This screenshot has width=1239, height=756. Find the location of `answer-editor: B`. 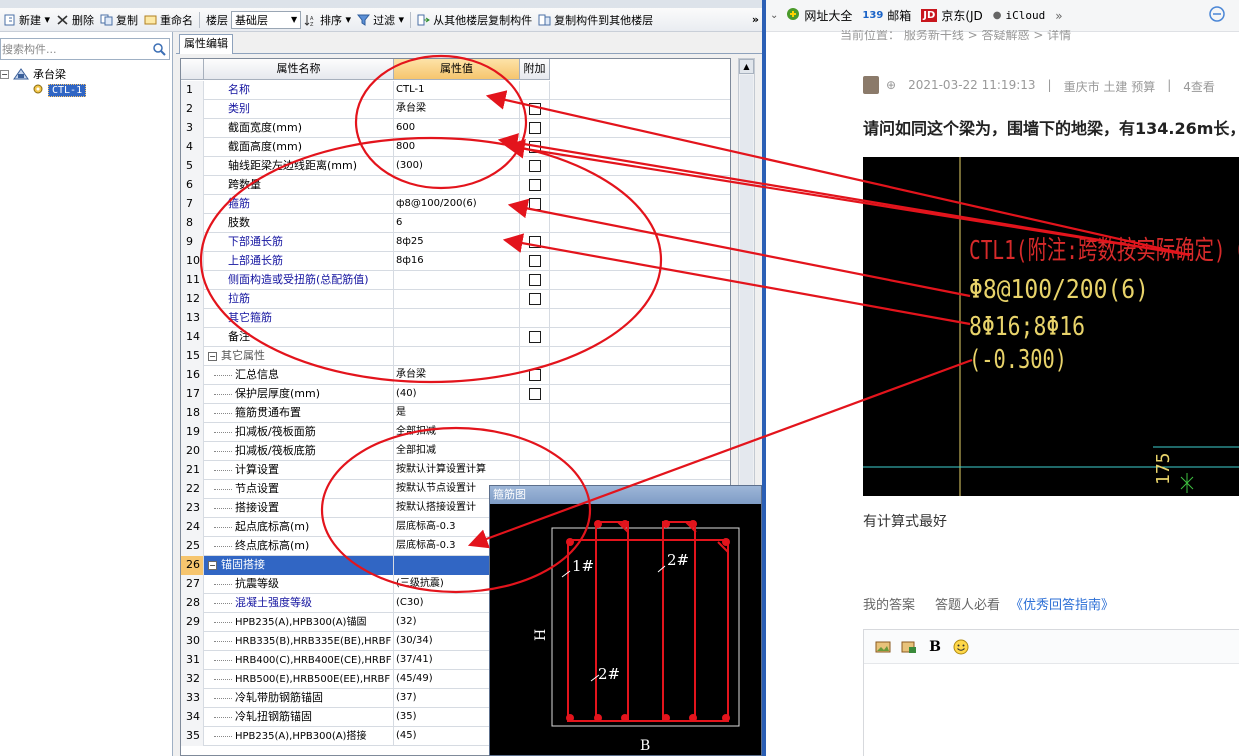

answer-editor: B is located at coordinates (1051, 692).